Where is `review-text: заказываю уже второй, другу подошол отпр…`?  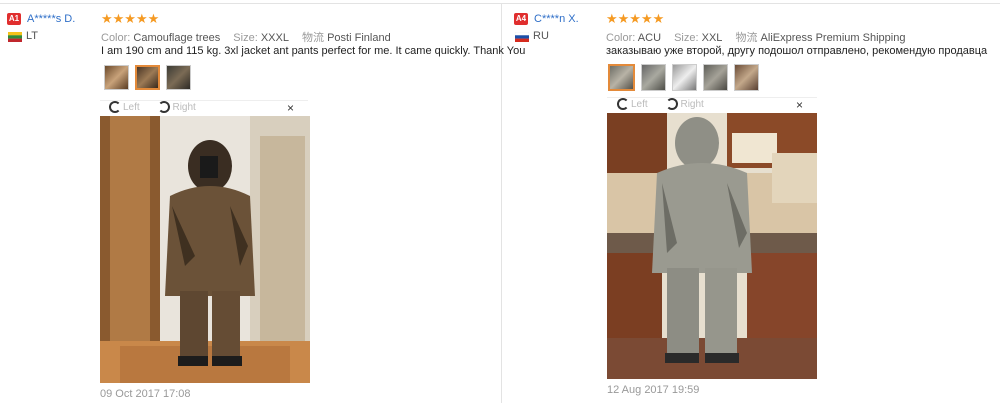 review-text: заказываю уже второй, другу подошол отпр… is located at coordinates (797, 51).